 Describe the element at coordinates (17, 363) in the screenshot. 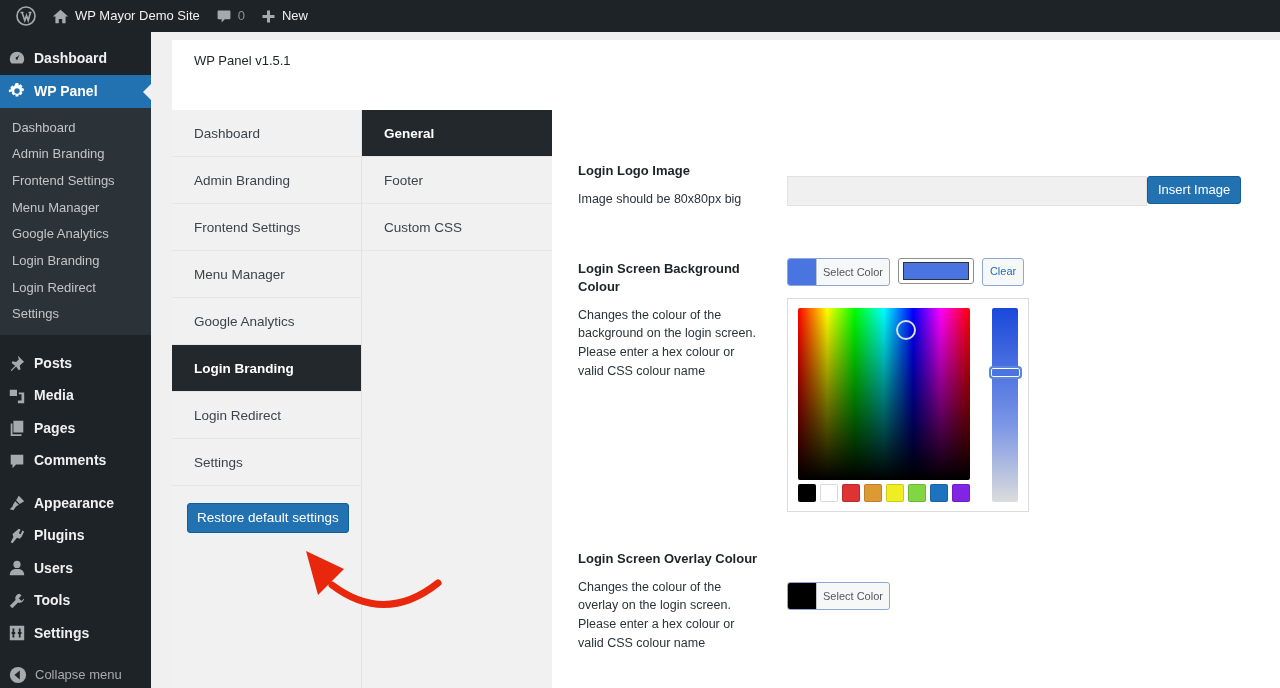

I see `pin-icon` at that location.